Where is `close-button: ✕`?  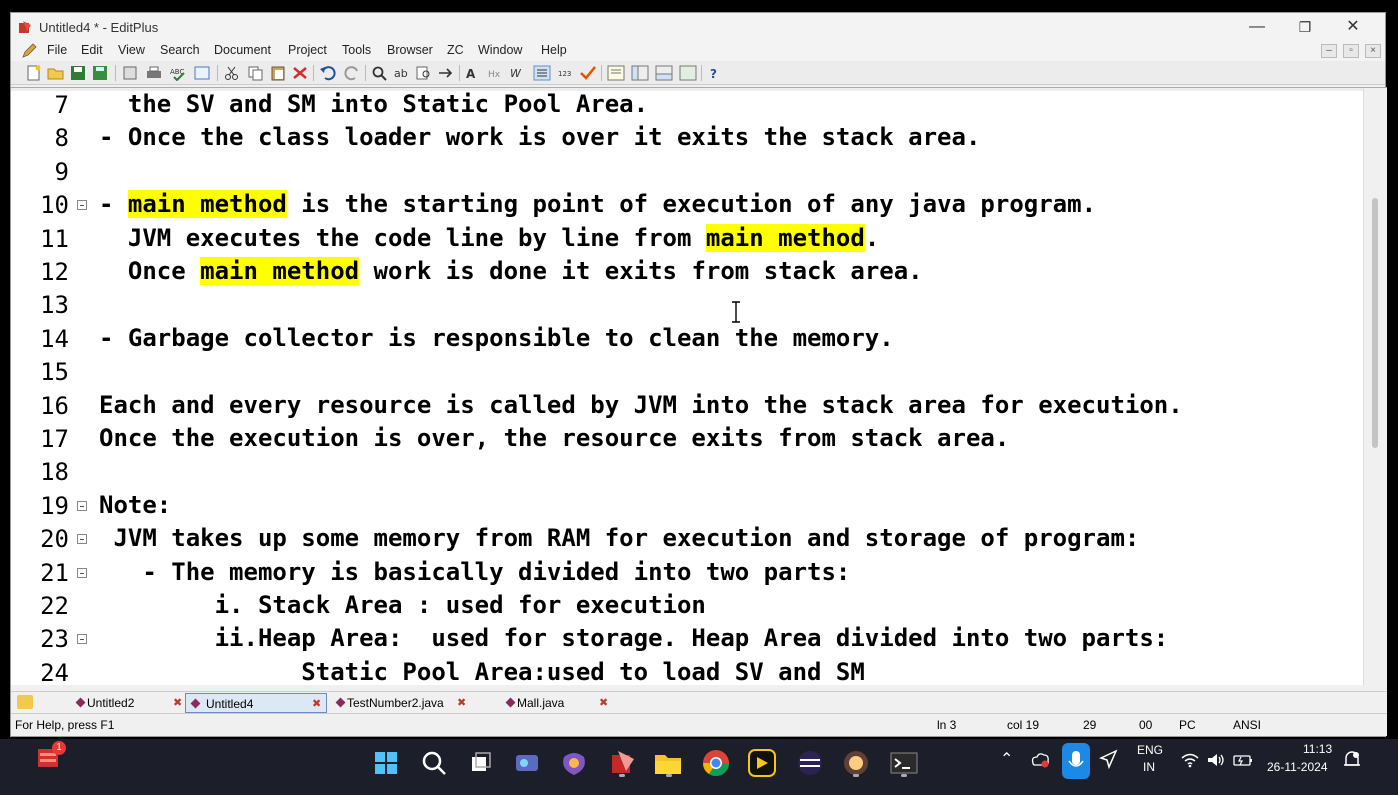
close-button: ✕ is located at coordinates (1353, 27).